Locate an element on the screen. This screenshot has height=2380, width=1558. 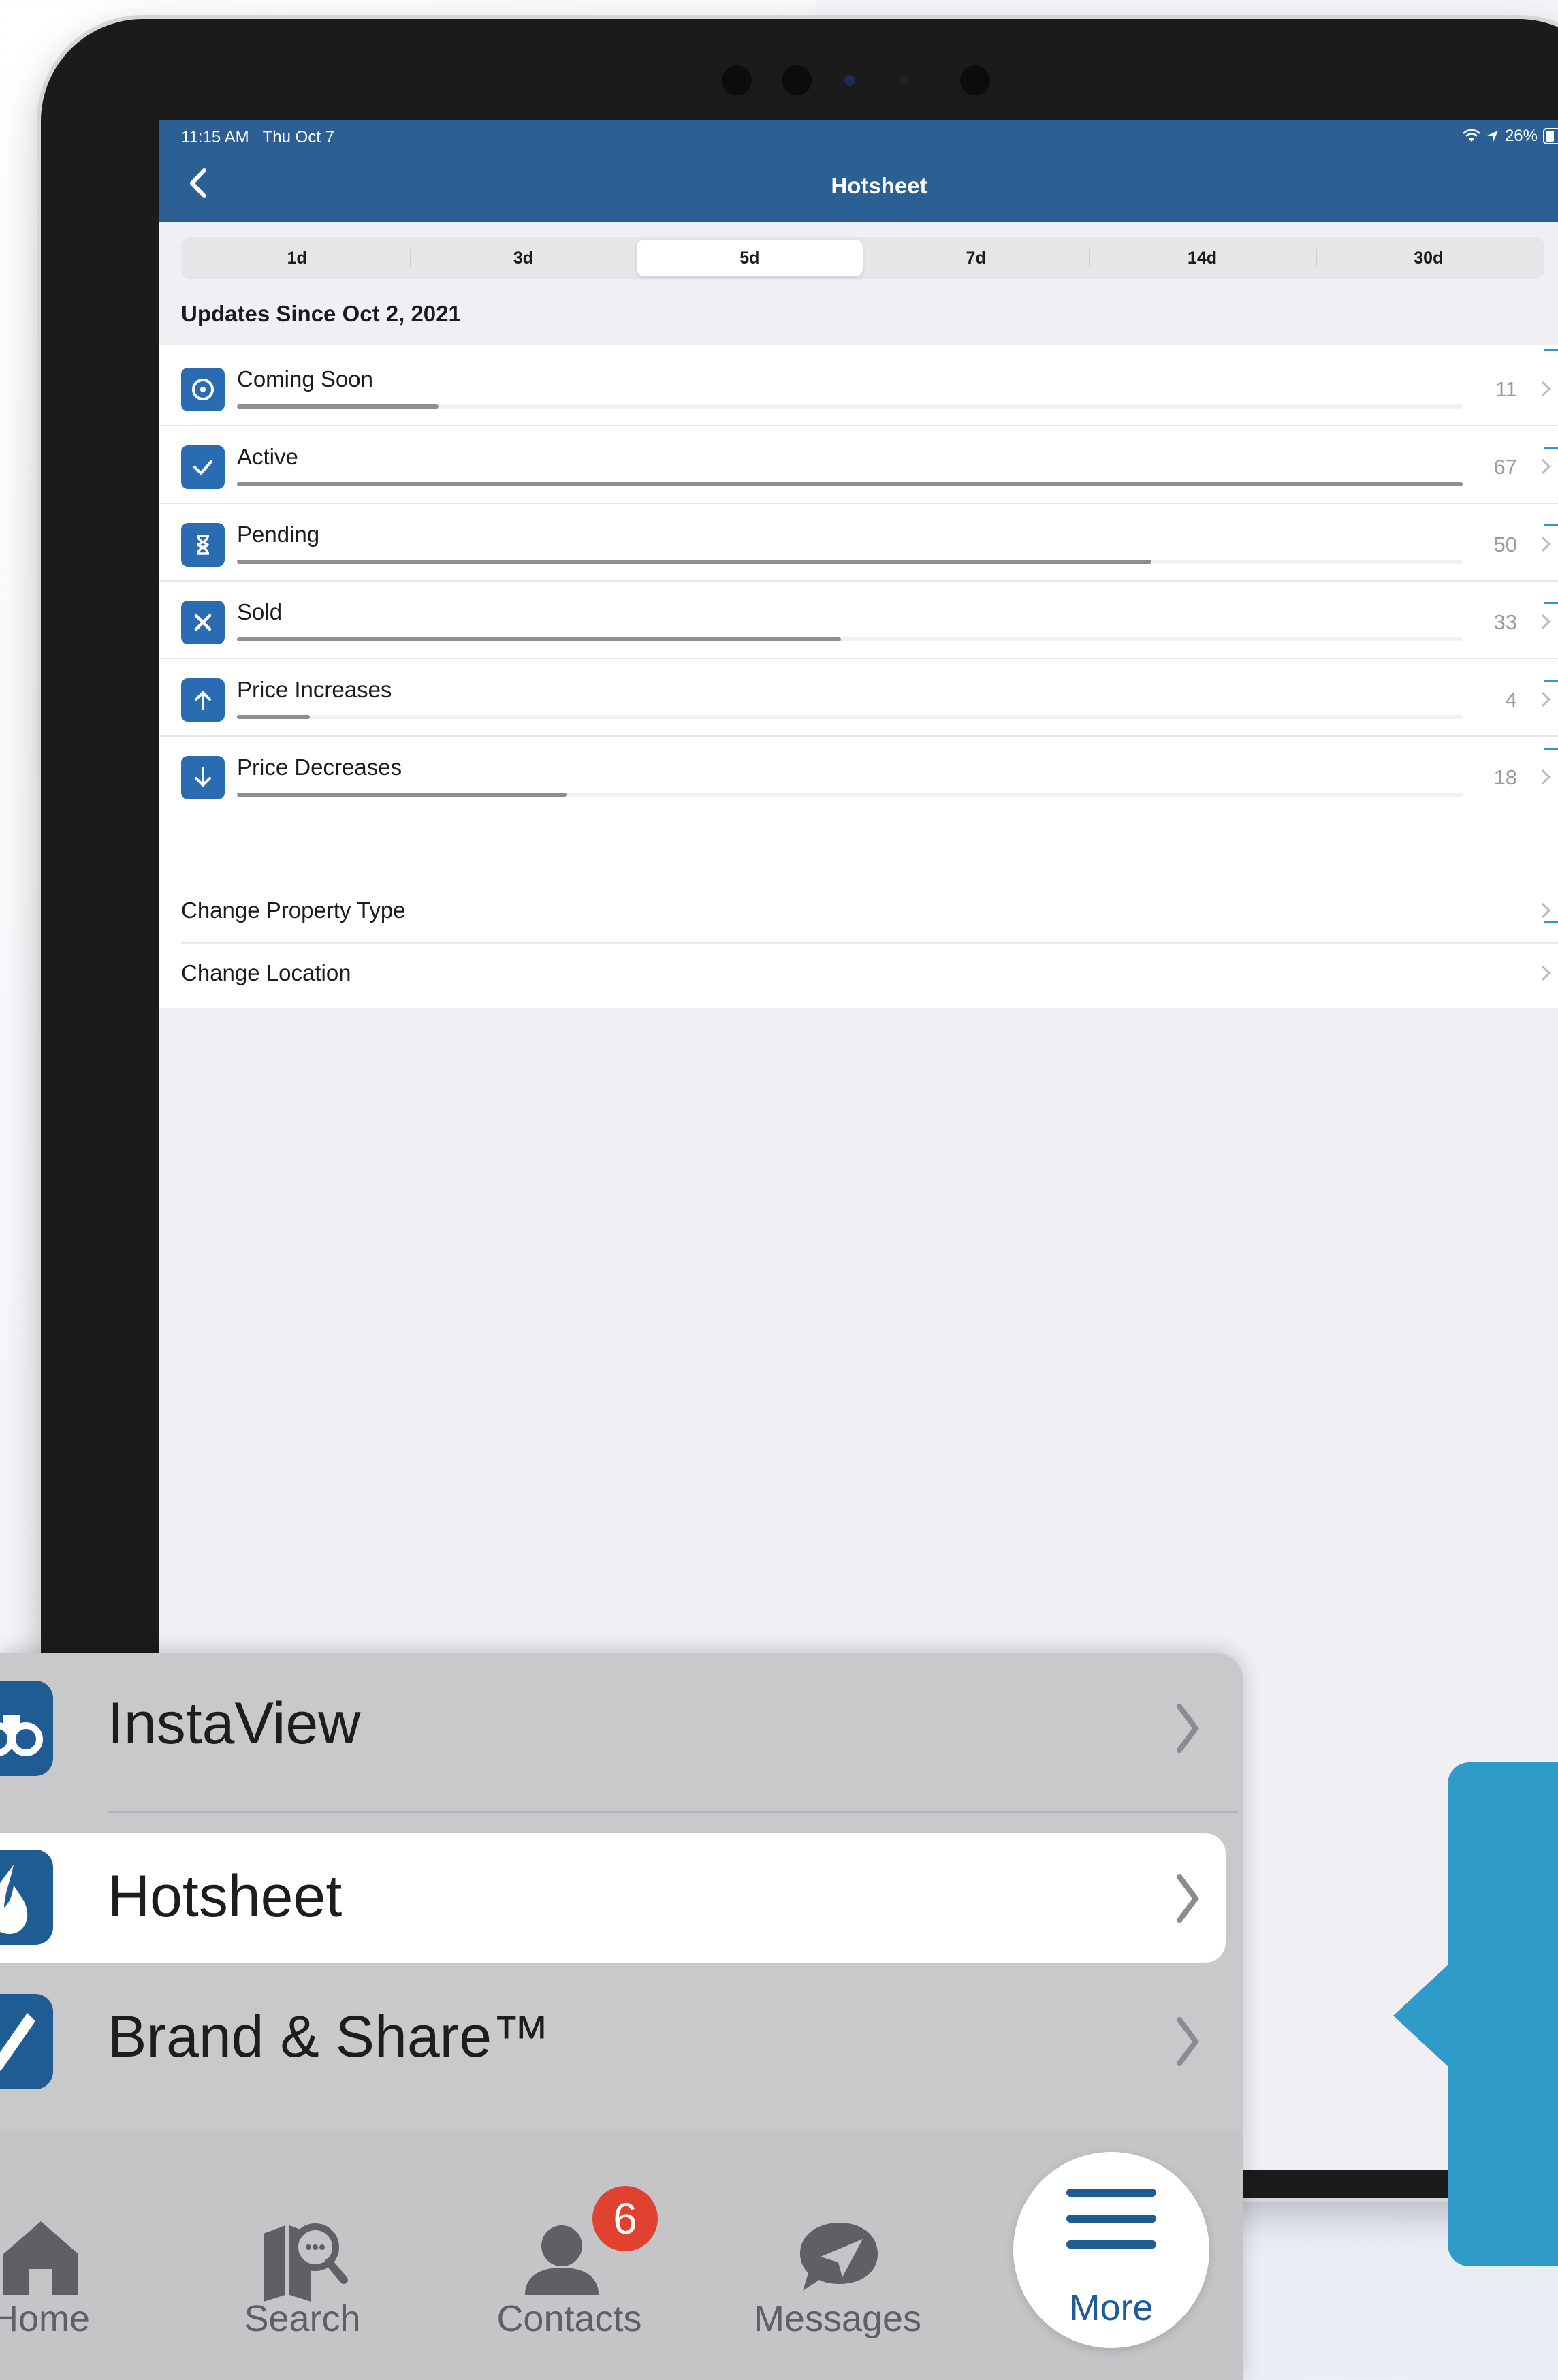
tab-label: Search is located at coordinates (302, 2318).